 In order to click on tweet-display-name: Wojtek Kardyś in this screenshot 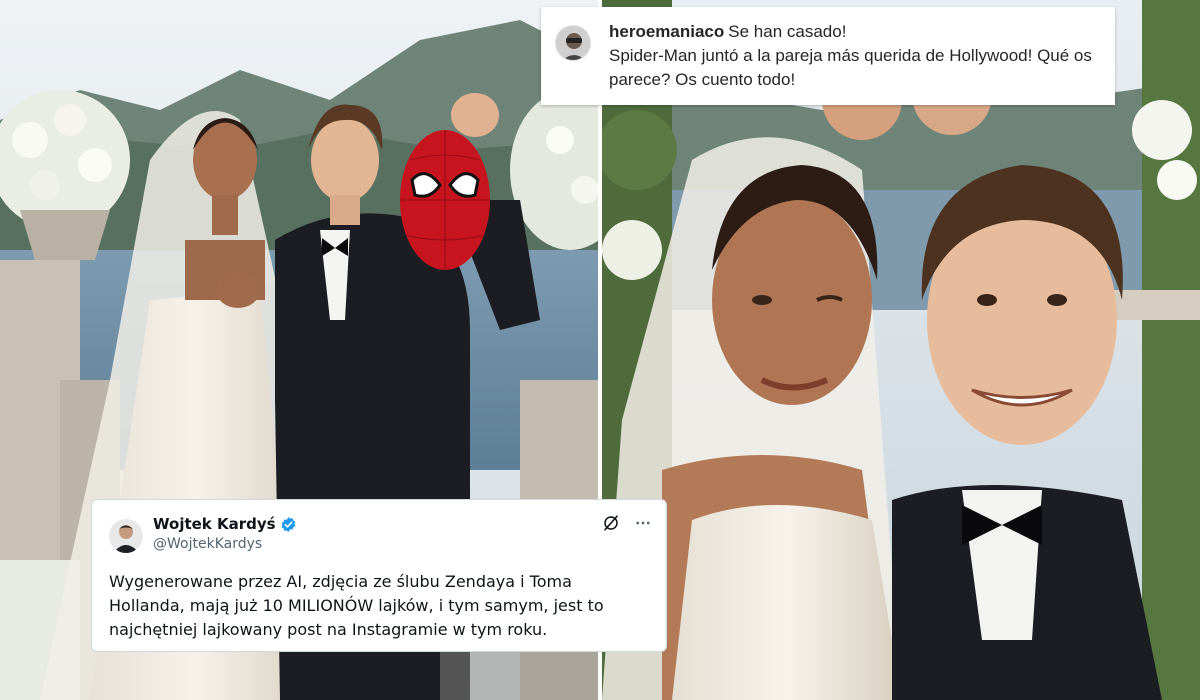, I will do `click(214, 524)`.